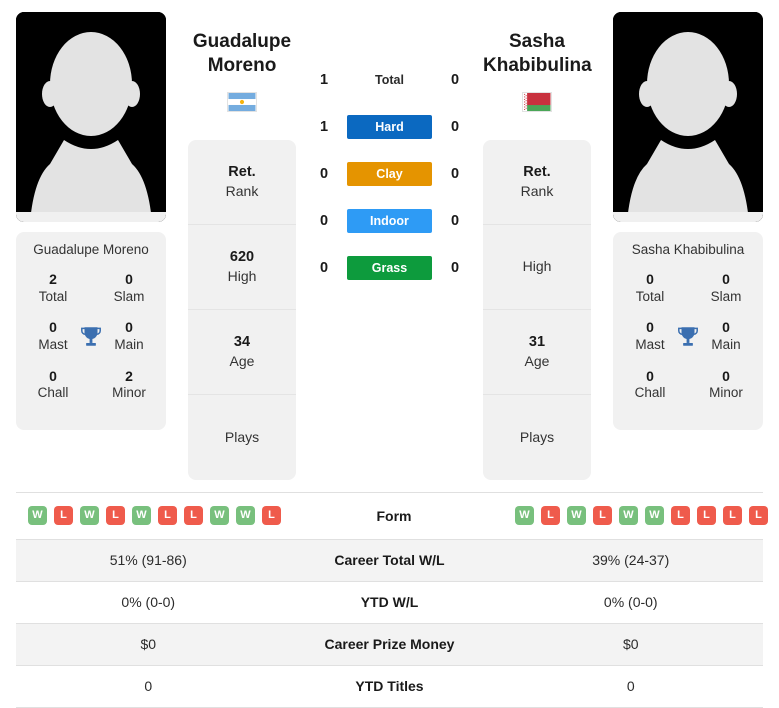 The height and width of the screenshot is (708, 779). I want to click on left-player-info-card: Ret. Rank 620 High 34 Age Plays, so click(242, 309).